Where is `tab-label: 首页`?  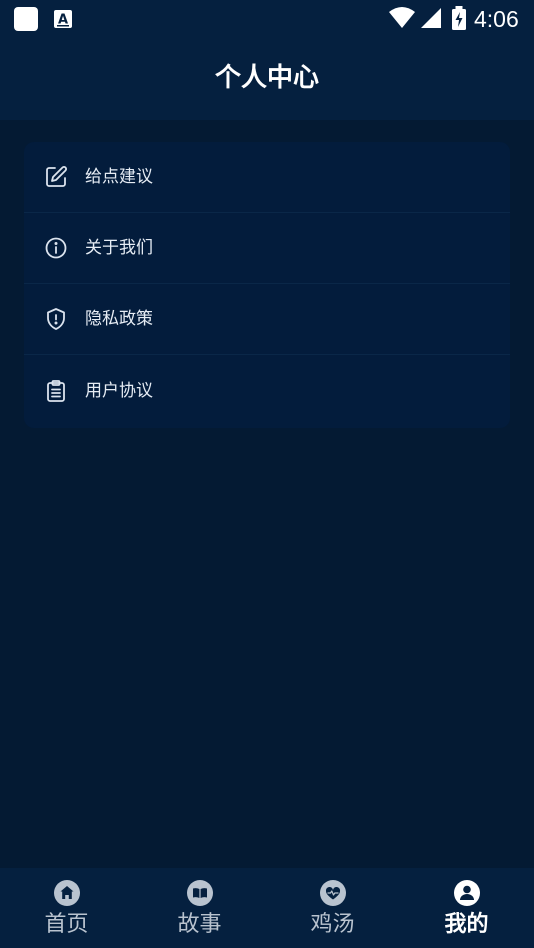
tab-label: 首页 is located at coordinates (66, 924).